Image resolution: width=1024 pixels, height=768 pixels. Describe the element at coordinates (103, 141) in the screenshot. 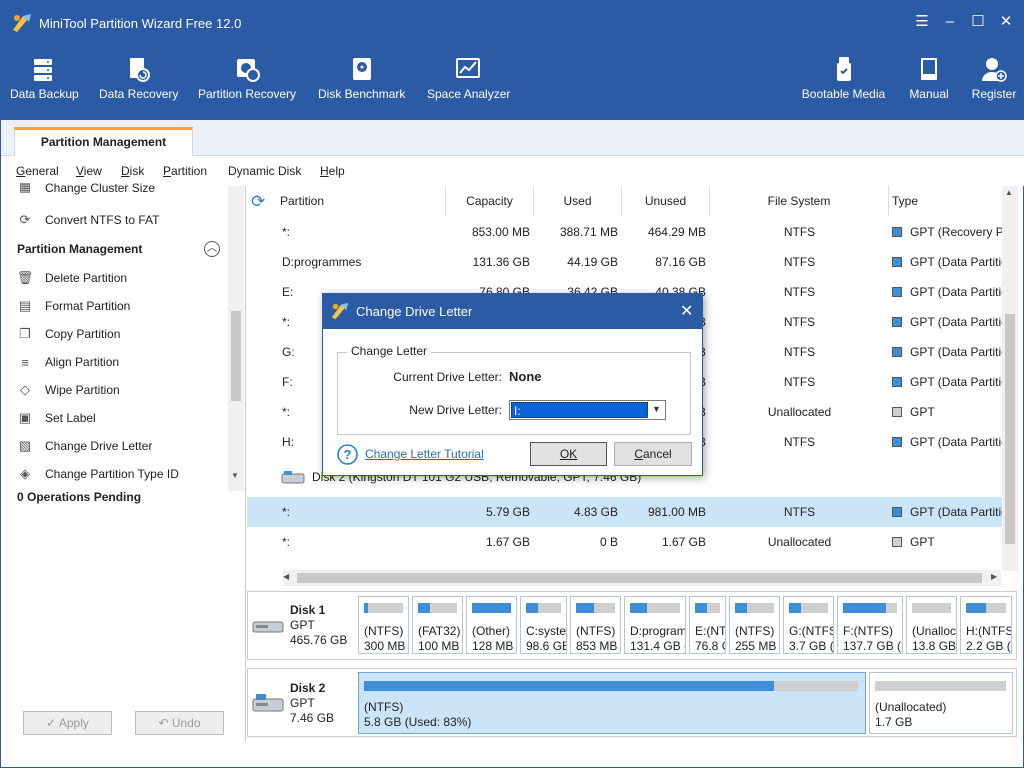

I see `tab-partition-management: Partition Management` at that location.